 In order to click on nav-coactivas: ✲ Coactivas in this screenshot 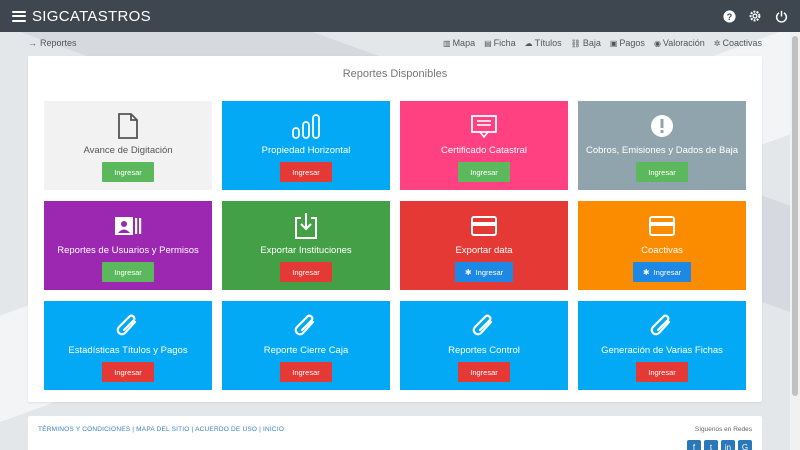, I will do `click(738, 43)`.